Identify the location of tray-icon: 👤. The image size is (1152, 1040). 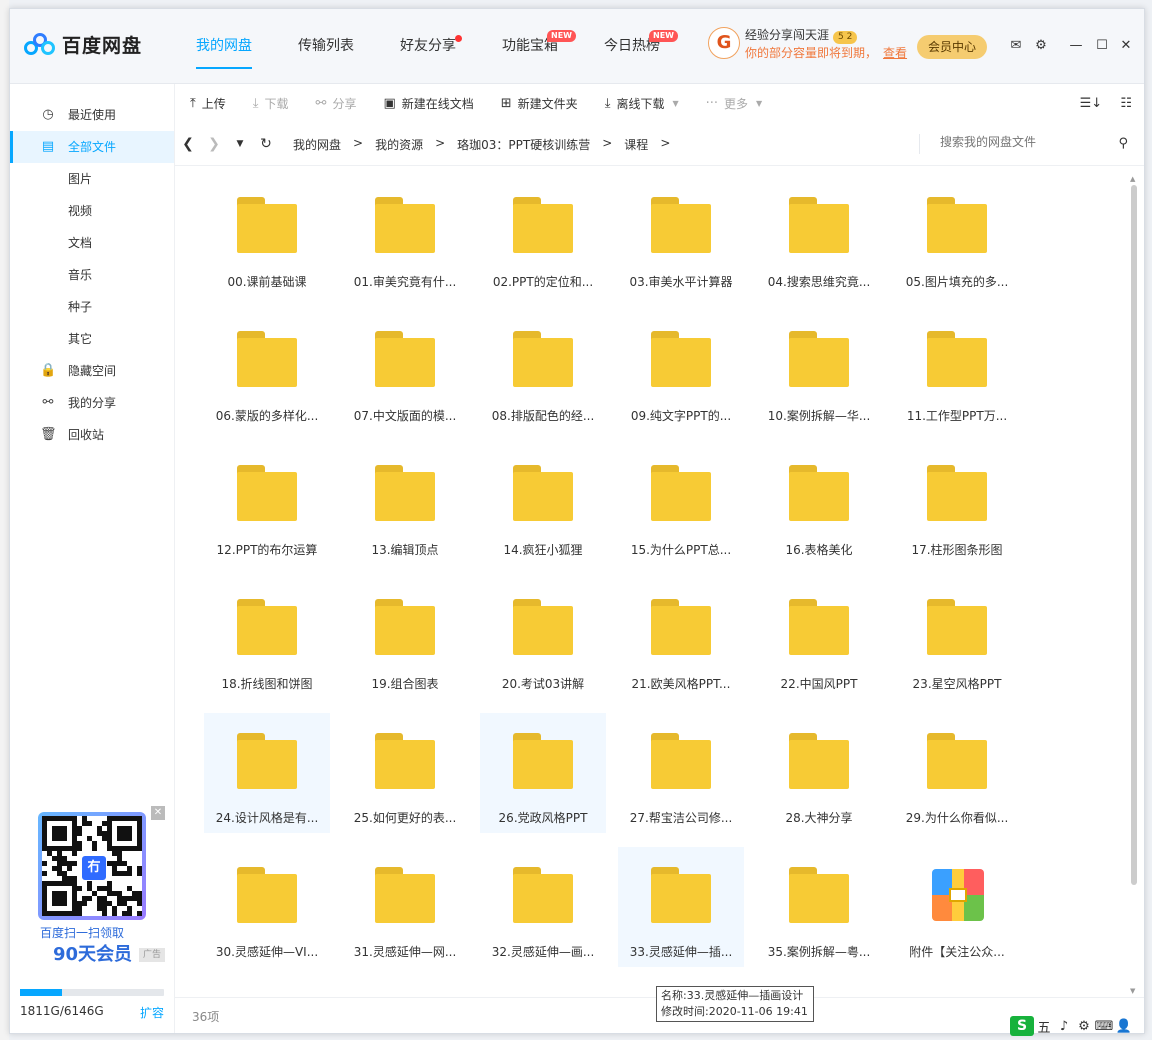
(1124, 1026).